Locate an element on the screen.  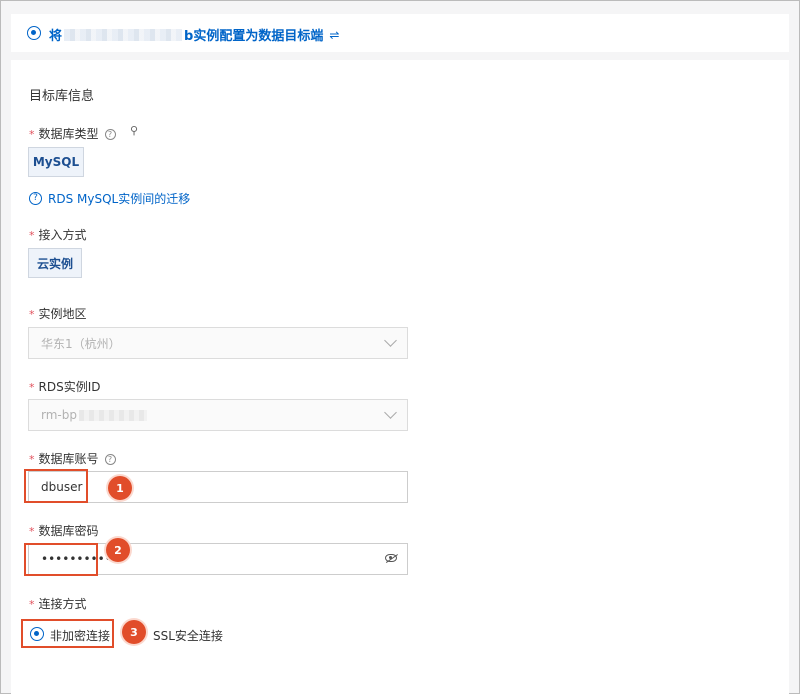
region-label: * 实例地区 is located at coordinates (58, 314).